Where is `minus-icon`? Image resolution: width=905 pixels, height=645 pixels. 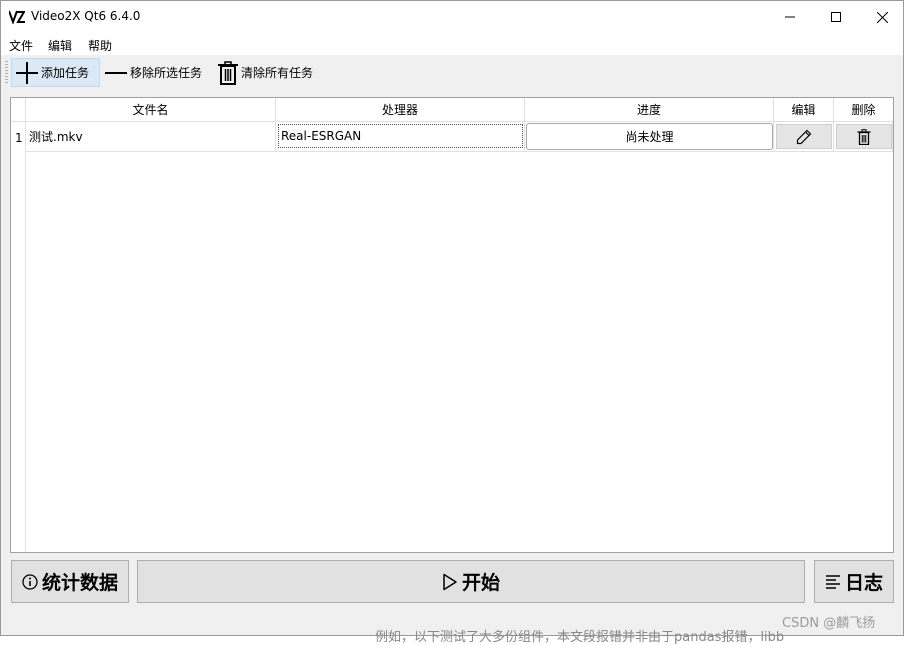
minus-icon is located at coordinates (116, 72).